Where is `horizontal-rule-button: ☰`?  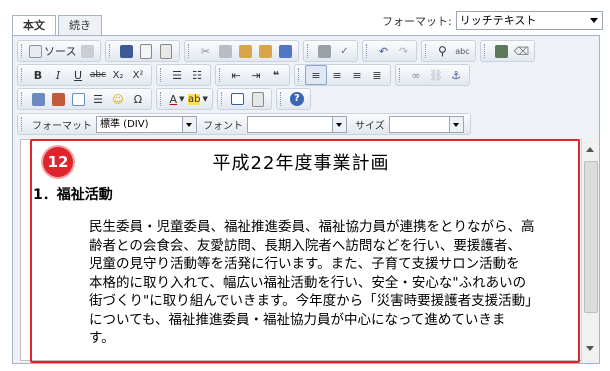
horizontal-rule-button: ☰ is located at coordinates (98, 99).